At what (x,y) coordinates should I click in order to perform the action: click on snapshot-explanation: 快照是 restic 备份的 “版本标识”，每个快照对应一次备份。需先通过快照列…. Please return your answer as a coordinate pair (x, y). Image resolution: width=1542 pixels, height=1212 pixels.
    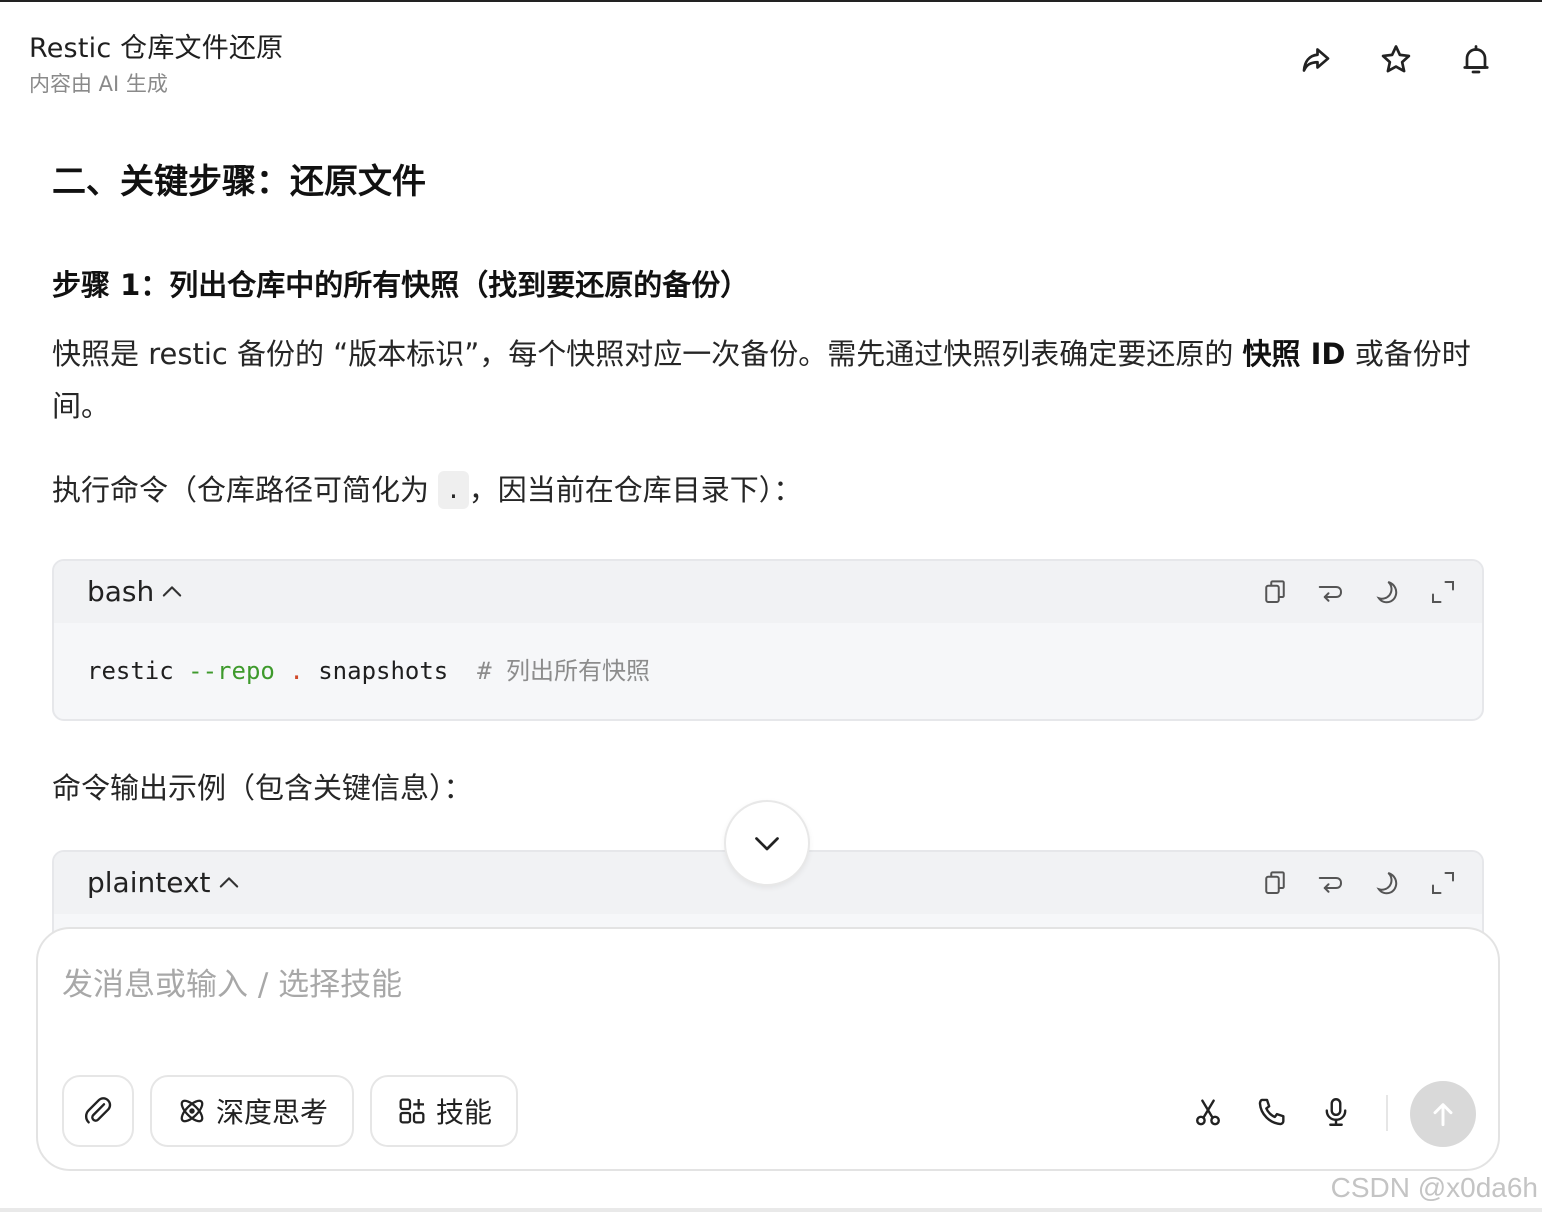
    Looking at the image, I should click on (762, 380).